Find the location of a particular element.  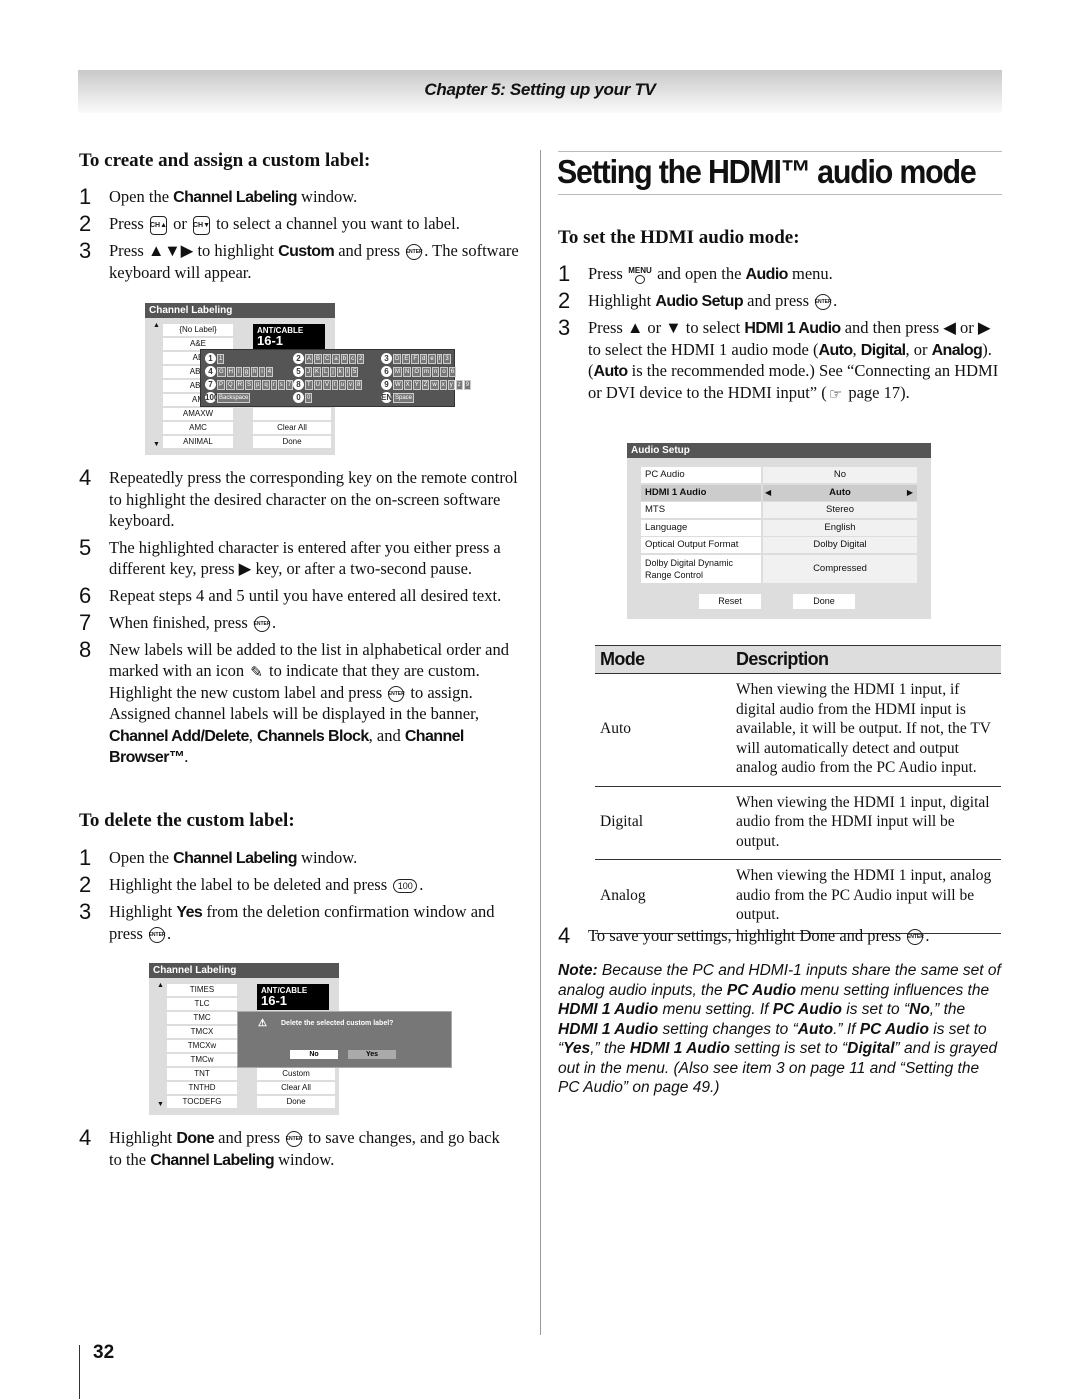

key-char: s is located at coordinates (281, 384).